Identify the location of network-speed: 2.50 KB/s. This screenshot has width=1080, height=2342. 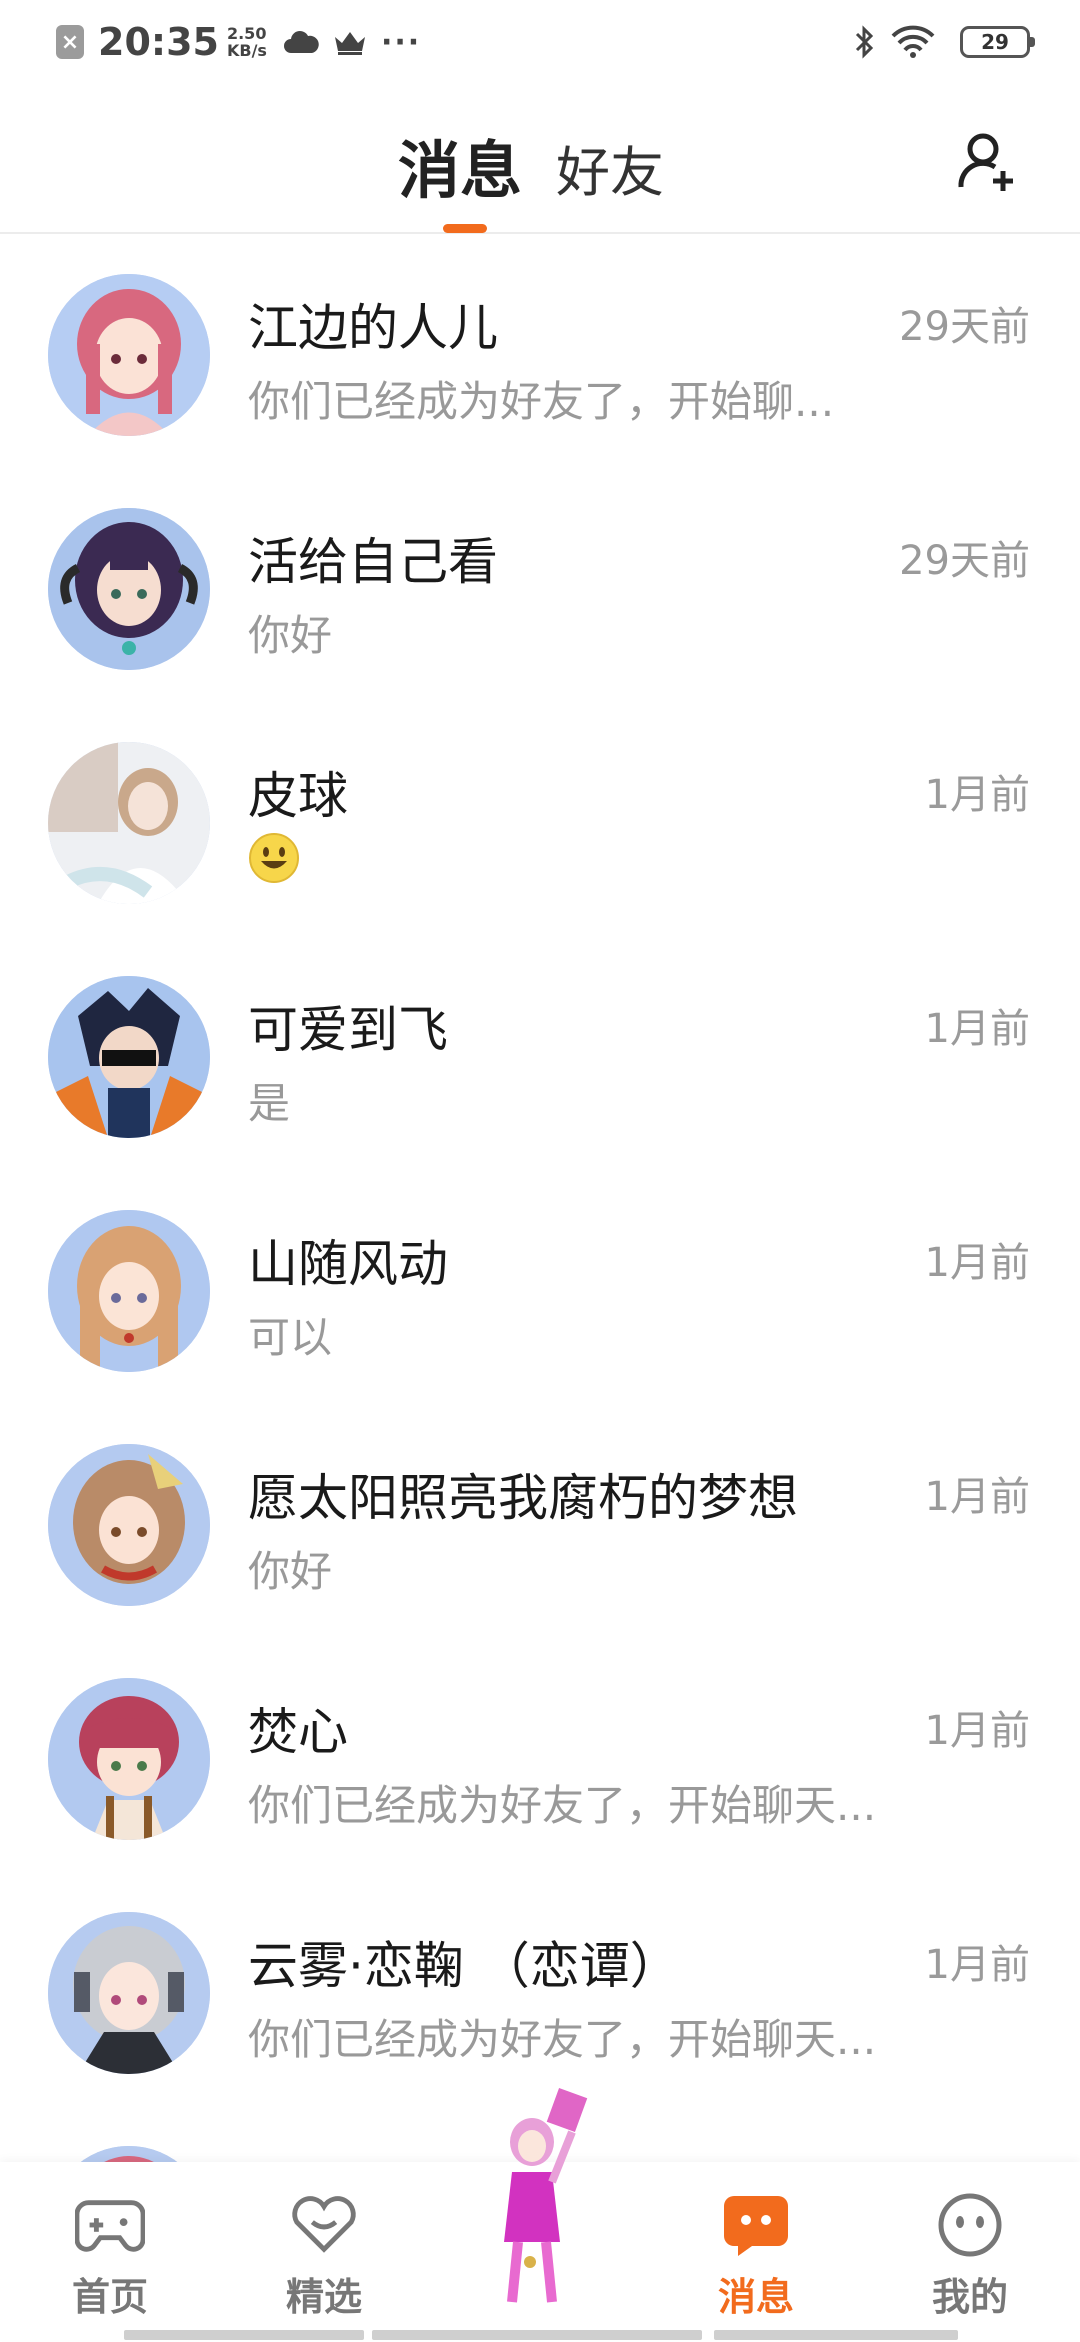
(247, 42).